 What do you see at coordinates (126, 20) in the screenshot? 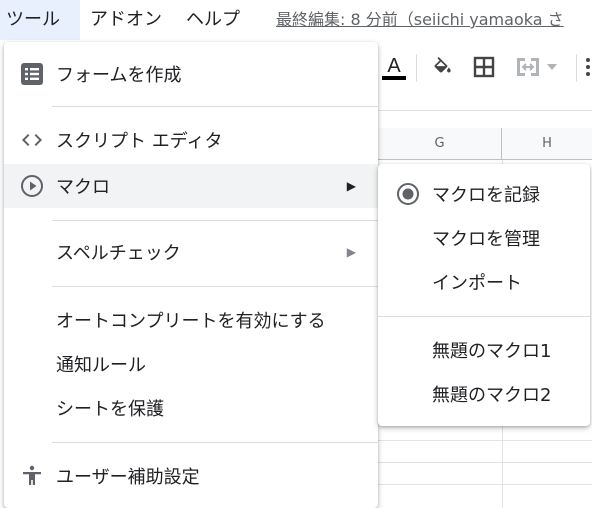
I see `menu-addons: アドオン` at bounding box center [126, 20].